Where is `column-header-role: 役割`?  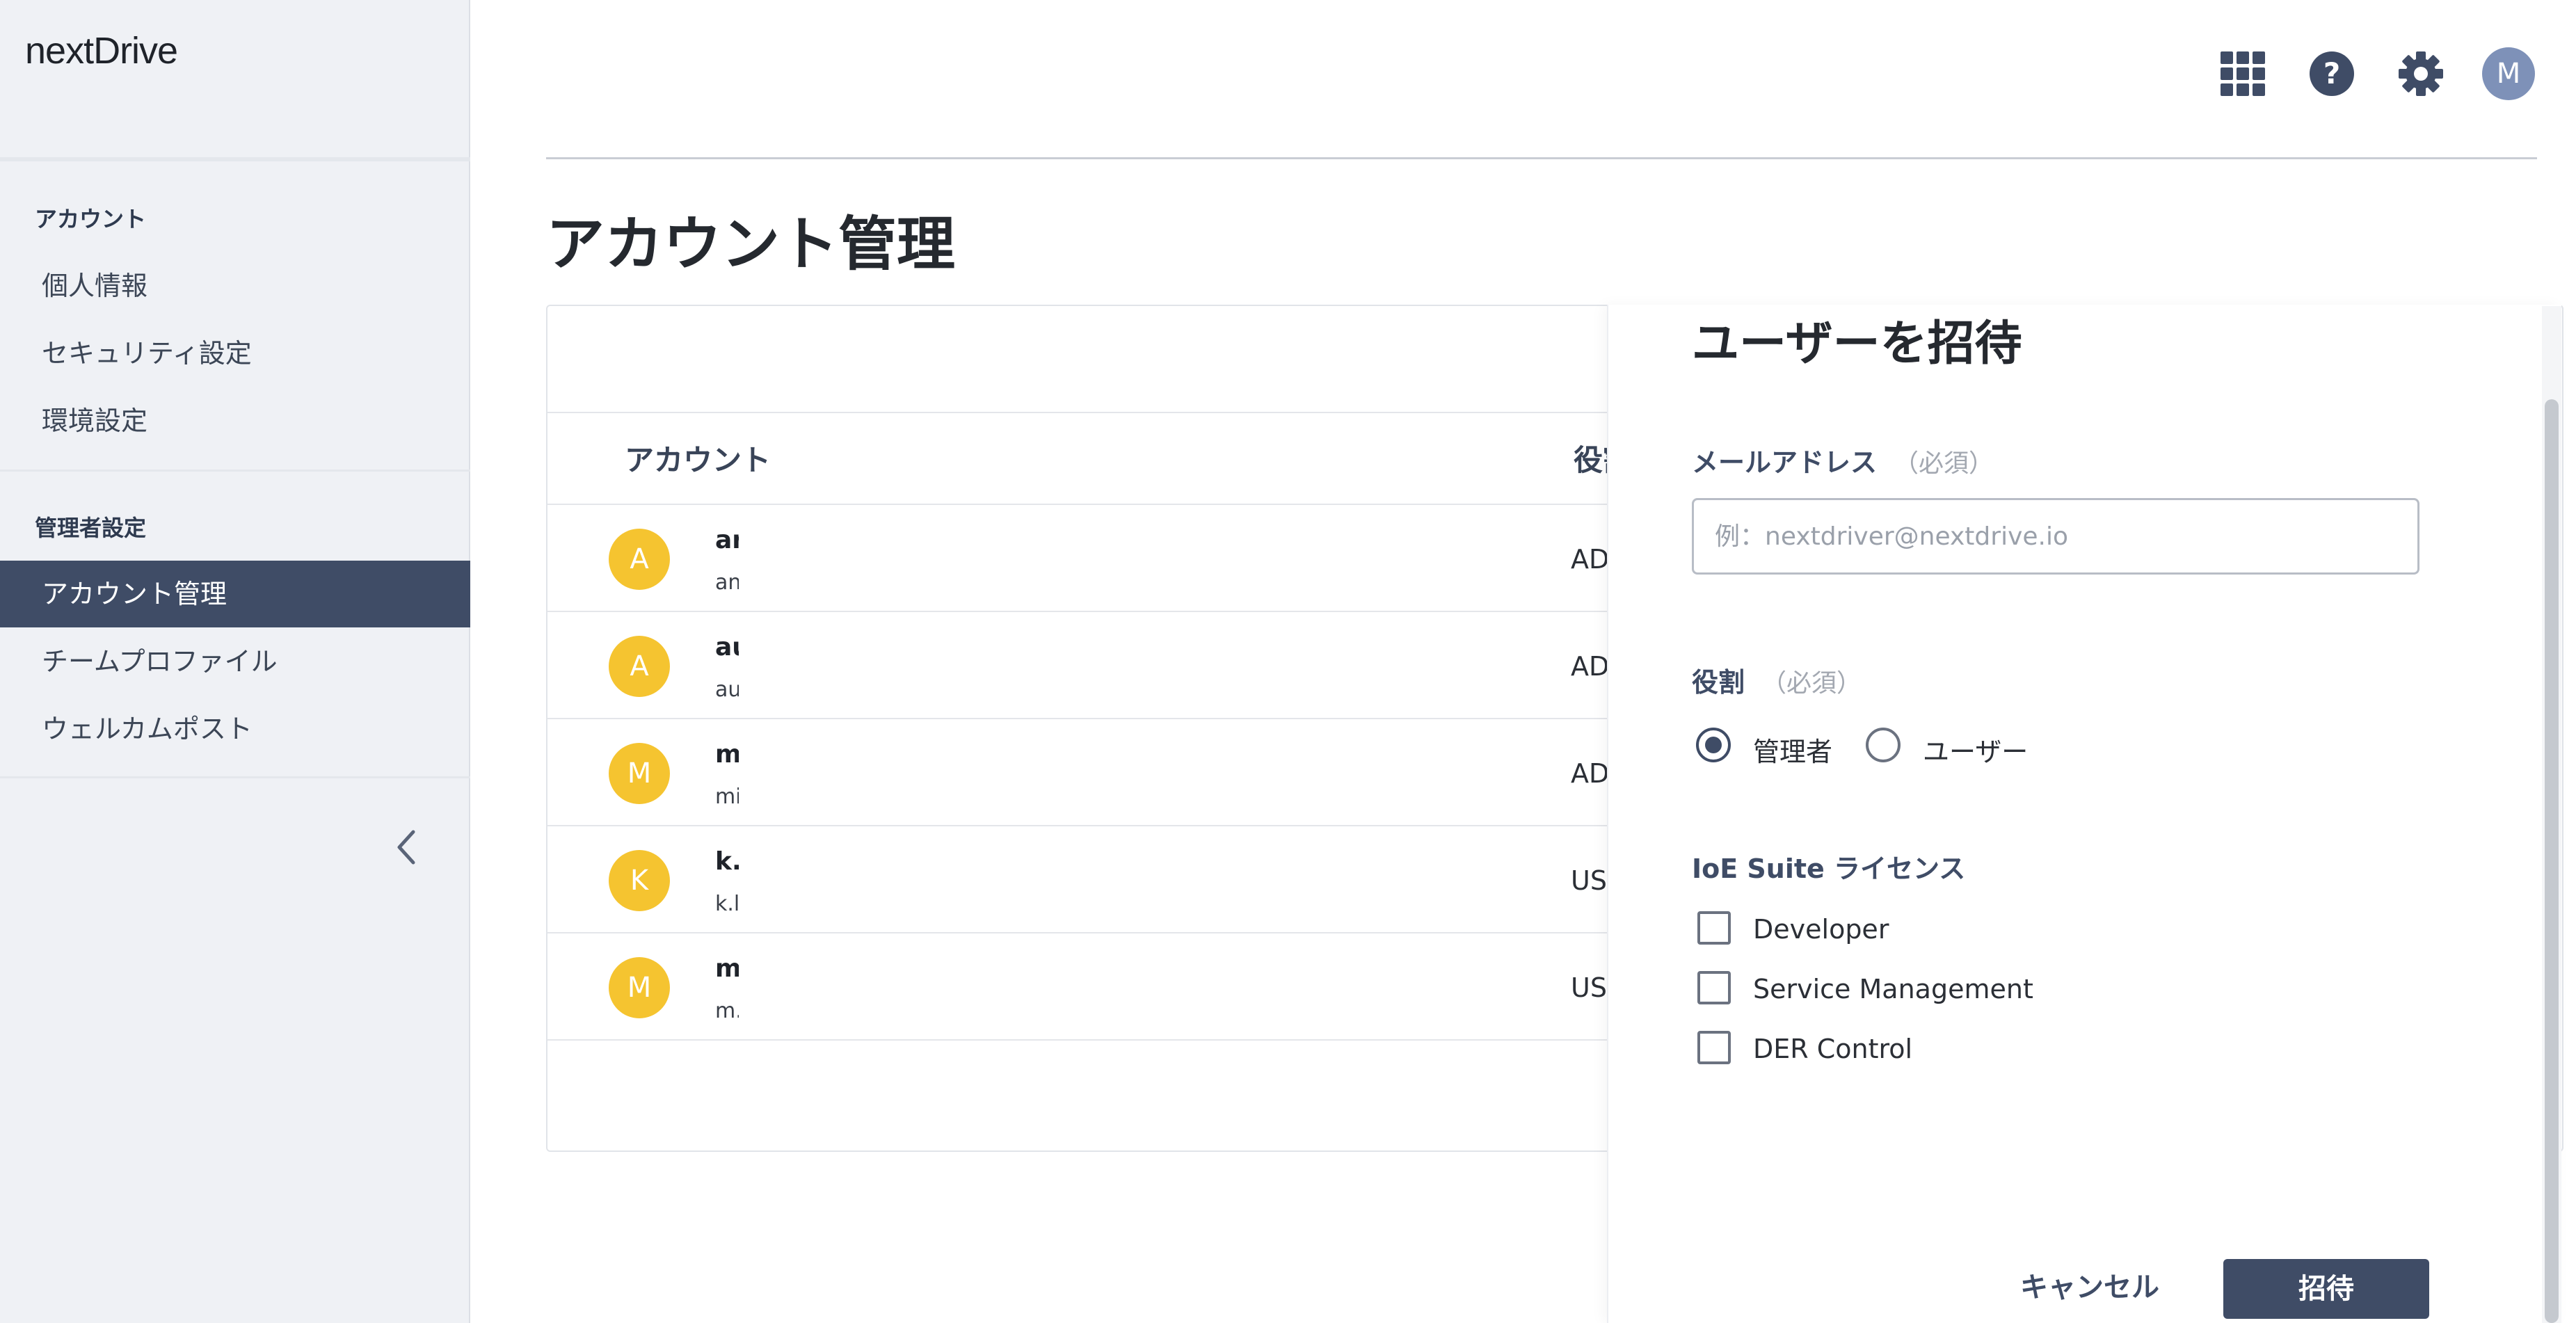 column-header-role: 役割 is located at coordinates (1590, 458).